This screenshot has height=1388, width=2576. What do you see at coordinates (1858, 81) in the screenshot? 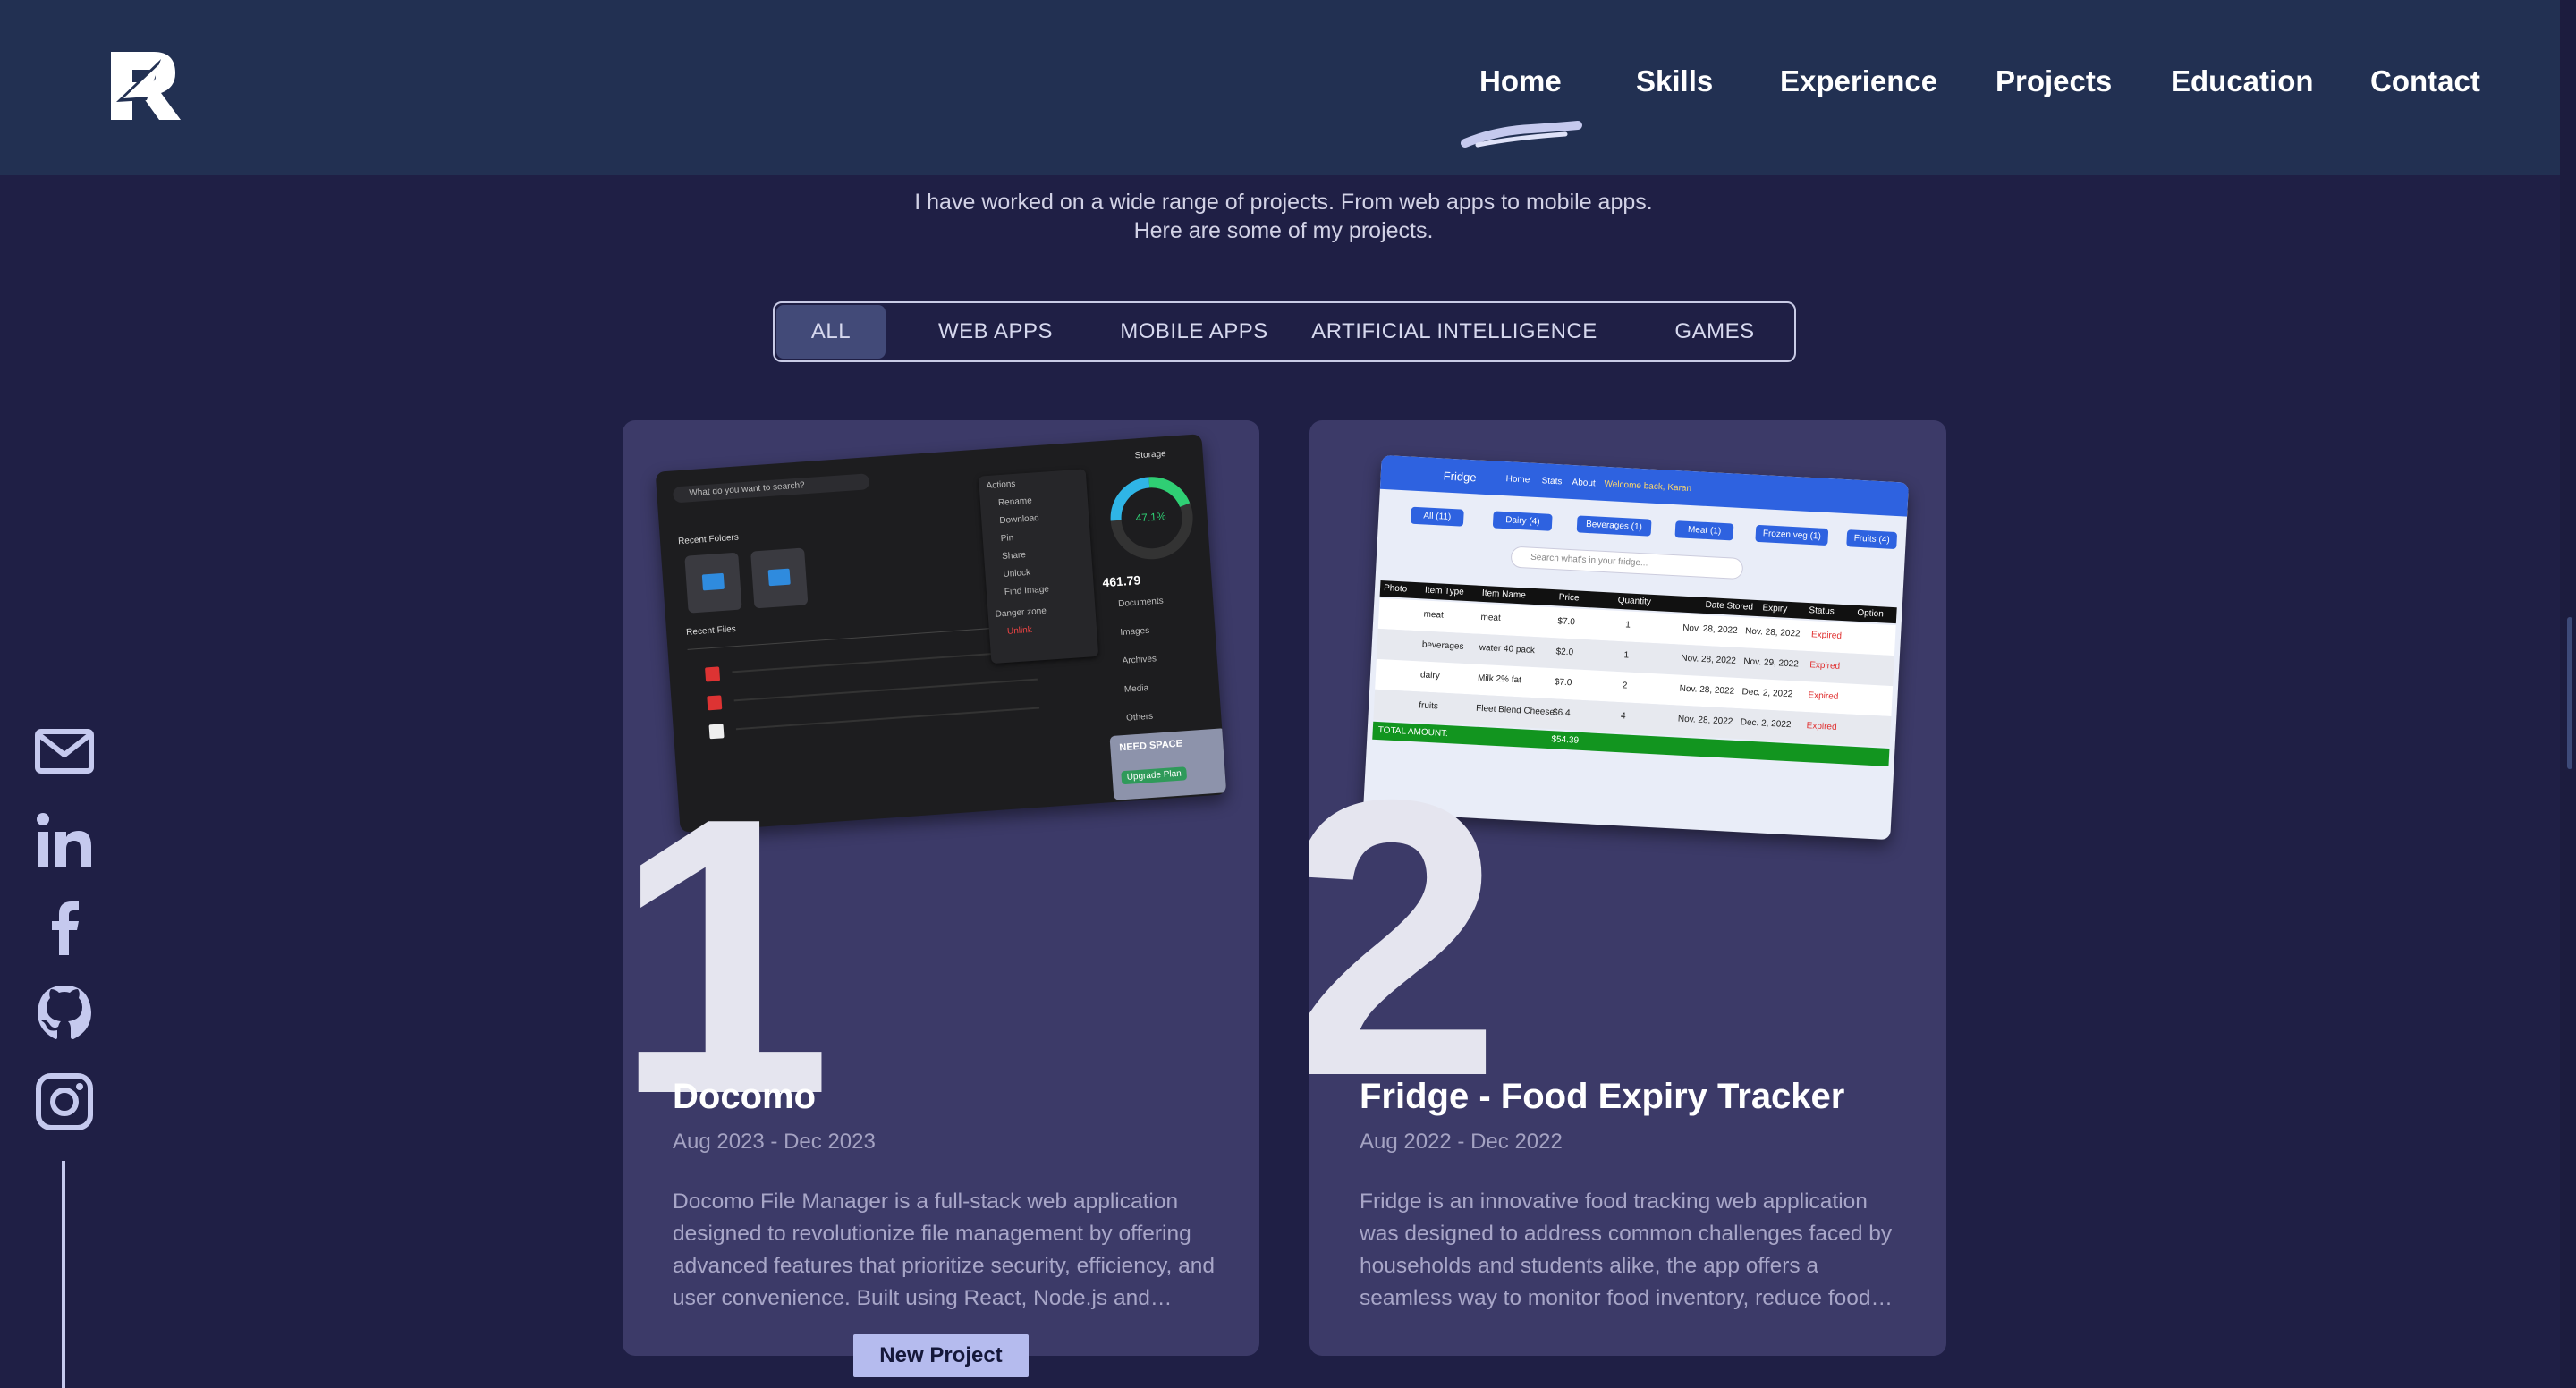
I see `nav-experience: Experience` at bounding box center [1858, 81].